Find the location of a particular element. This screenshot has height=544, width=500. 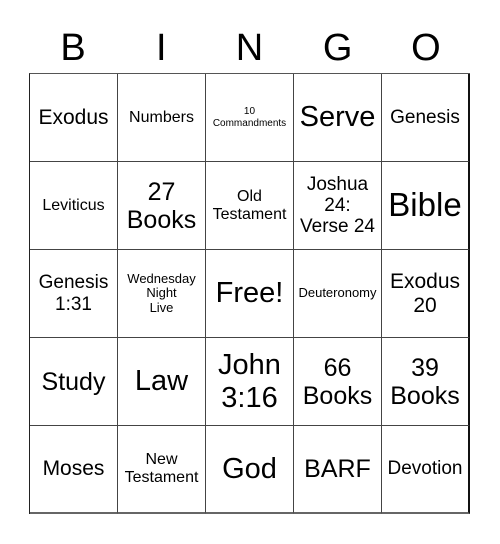

bingo-cell: Old Testament is located at coordinates (250, 206).